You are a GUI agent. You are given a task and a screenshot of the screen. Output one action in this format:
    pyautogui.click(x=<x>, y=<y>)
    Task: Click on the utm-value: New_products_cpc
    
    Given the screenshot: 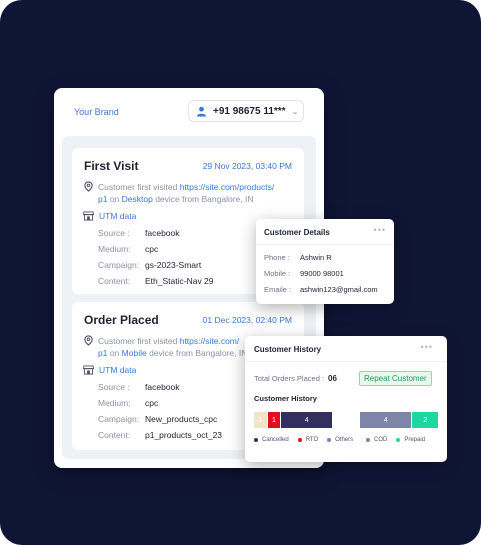 What is the action you would take?
    pyautogui.click(x=181, y=419)
    